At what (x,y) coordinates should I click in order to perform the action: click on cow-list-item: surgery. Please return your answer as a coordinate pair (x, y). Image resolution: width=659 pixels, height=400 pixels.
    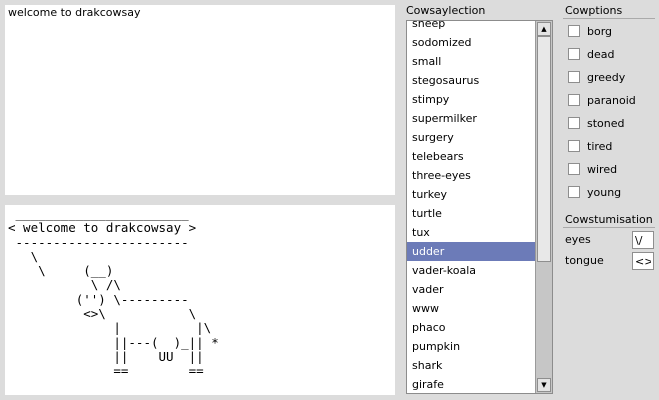
    Looking at the image, I should click on (471, 137).